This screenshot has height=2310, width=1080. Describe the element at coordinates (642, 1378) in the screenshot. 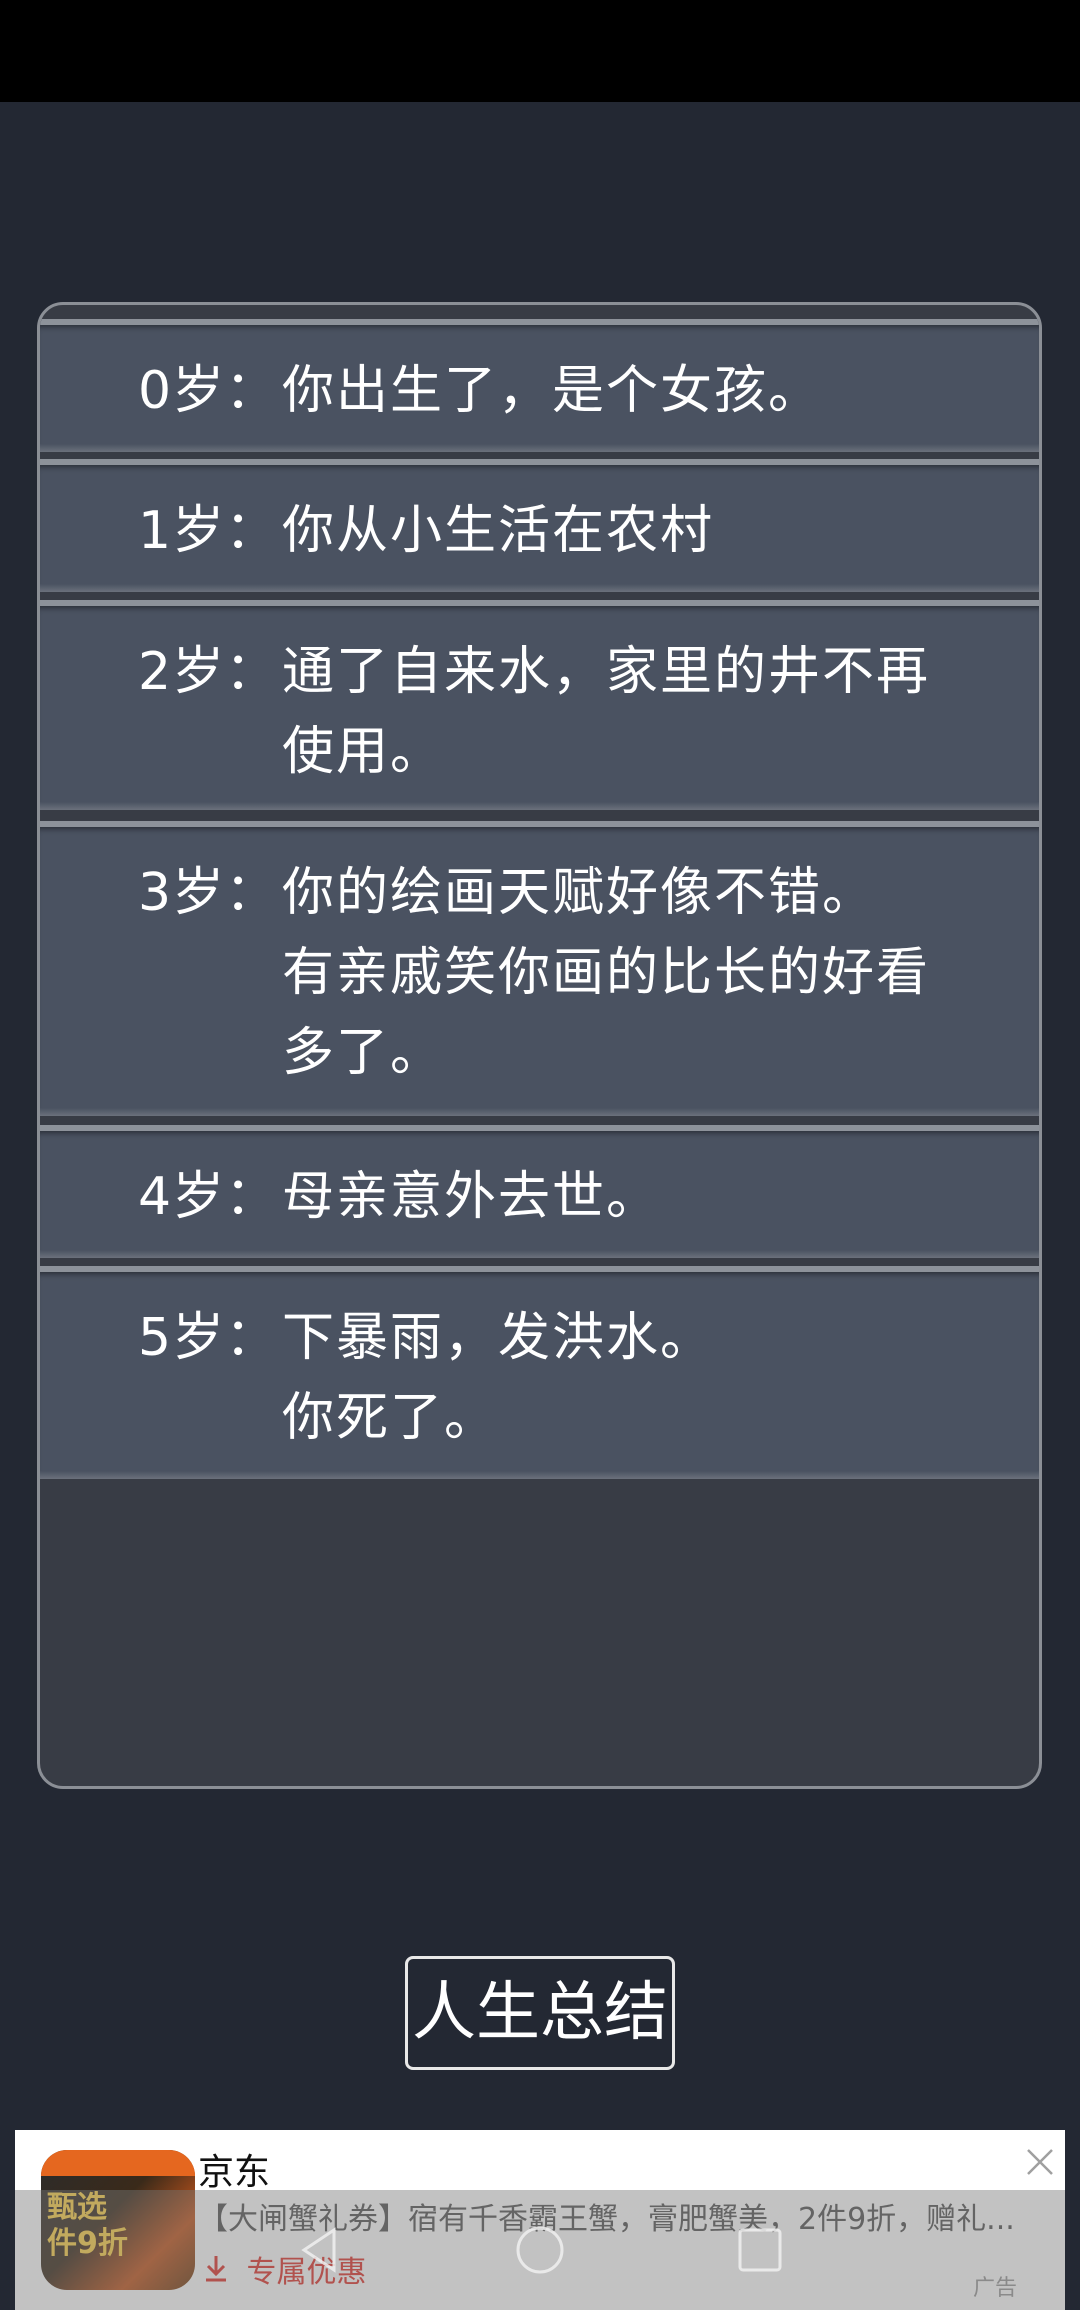

I see `event-text: 下暴雨，发洪水。 你死了。` at that location.